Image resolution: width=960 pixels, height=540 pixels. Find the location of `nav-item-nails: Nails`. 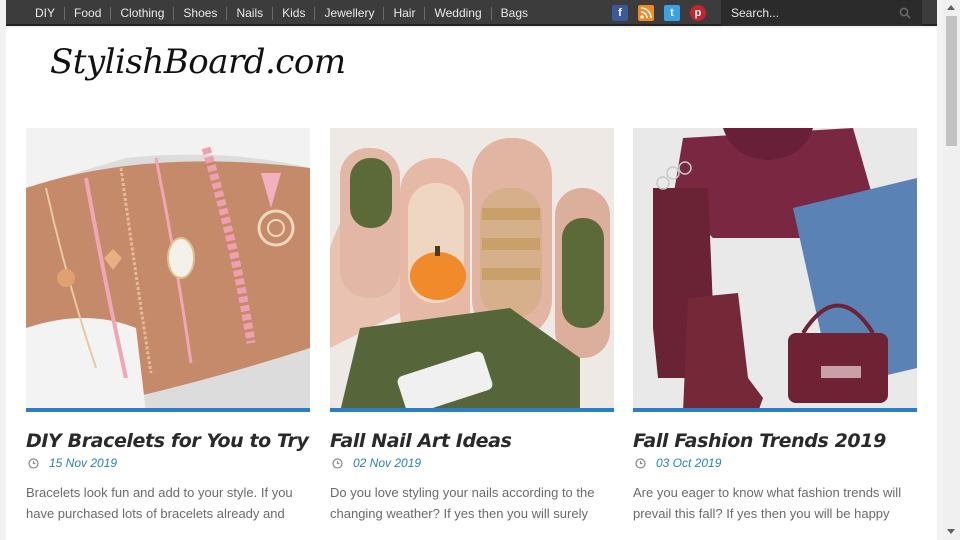

nav-item-nails: Nails is located at coordinates (249, 13).